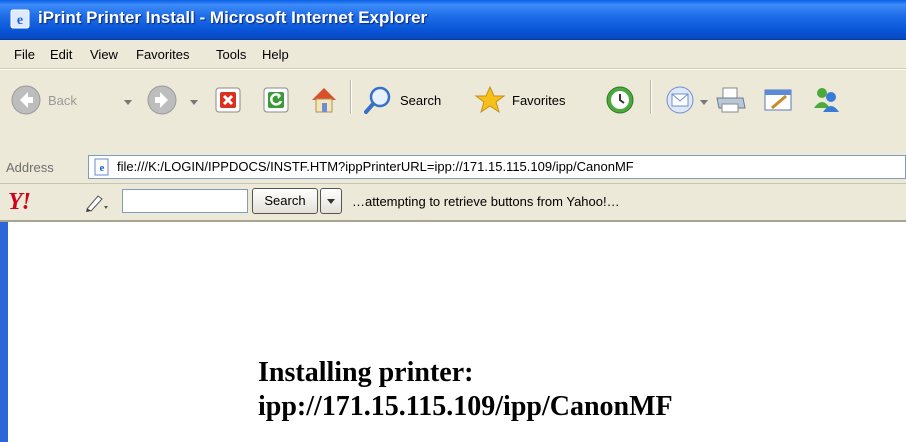 This screenshot has width=906, height=442. I want to click on menu-help: Help, so click(275, 54).